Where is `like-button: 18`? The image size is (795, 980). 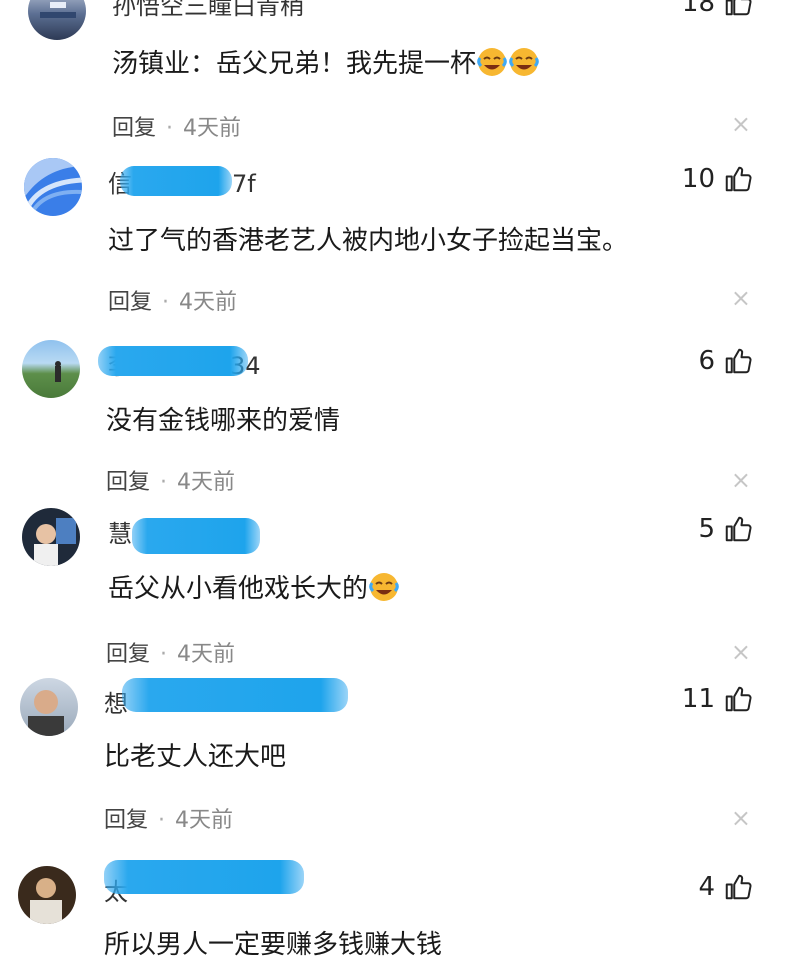
like-button: 18 is located at coordinates (717, 9).